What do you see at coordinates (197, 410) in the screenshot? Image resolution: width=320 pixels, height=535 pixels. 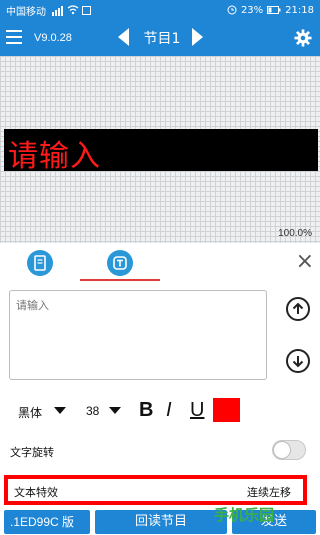 I see `underline-button: U` at bounding box center [197, 410].